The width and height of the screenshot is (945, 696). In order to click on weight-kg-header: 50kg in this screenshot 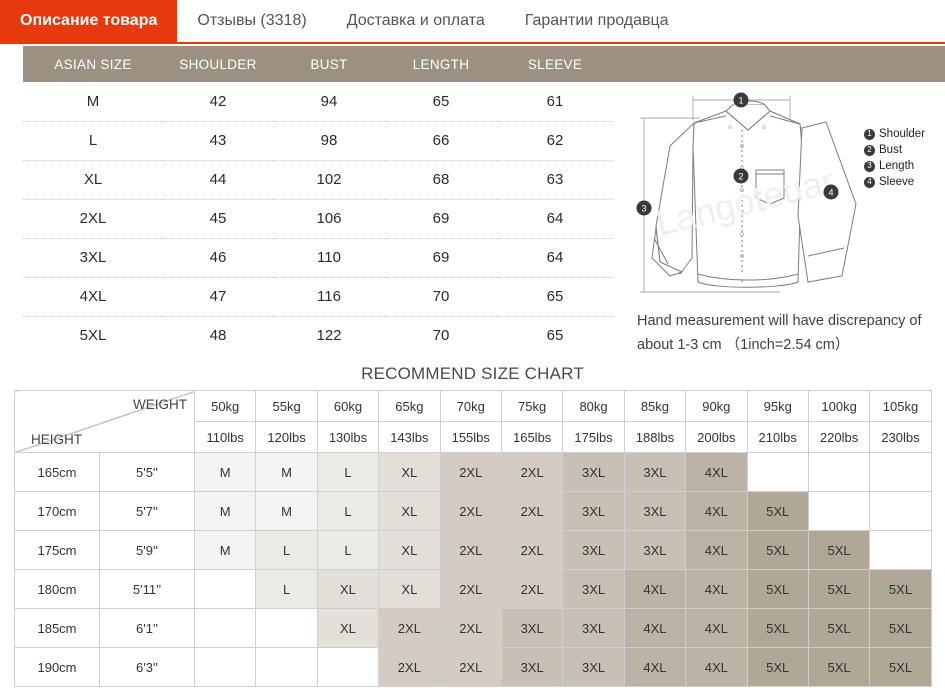, I will do `click(225, 406)`.